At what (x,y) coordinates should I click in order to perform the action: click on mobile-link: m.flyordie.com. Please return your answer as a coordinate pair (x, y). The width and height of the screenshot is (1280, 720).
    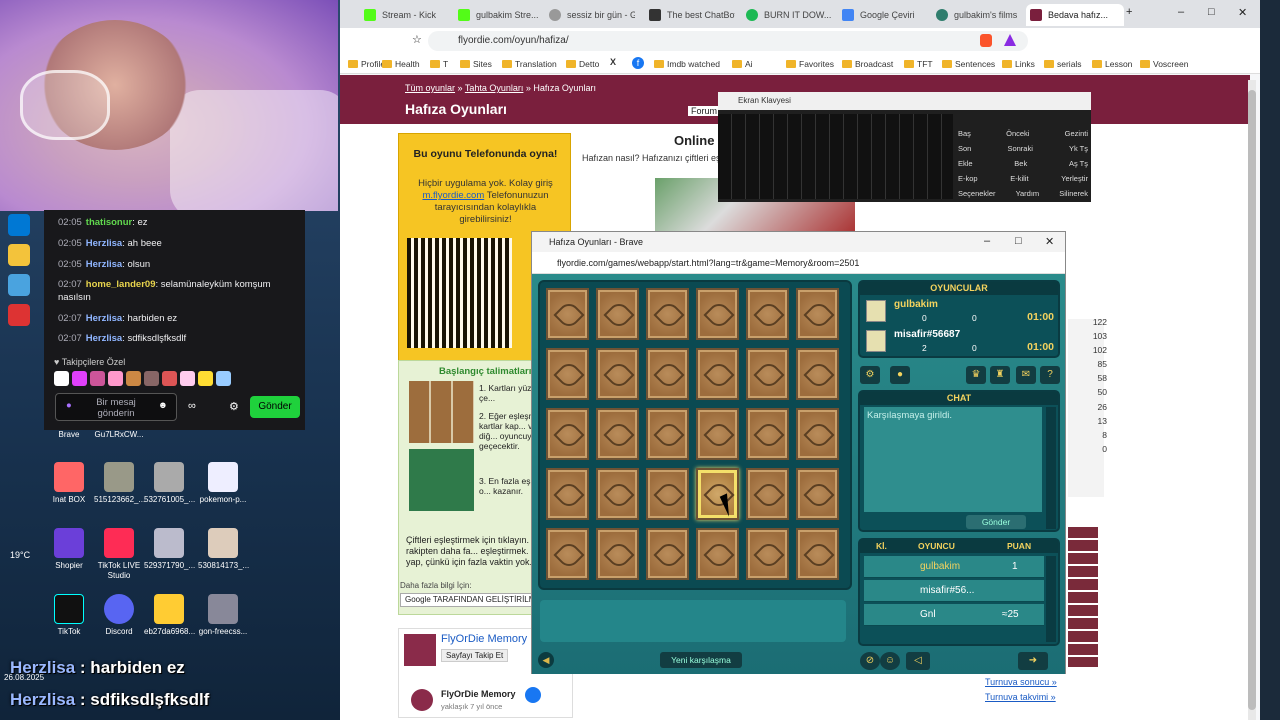
    Looking at the image, I should click on (453, 195).